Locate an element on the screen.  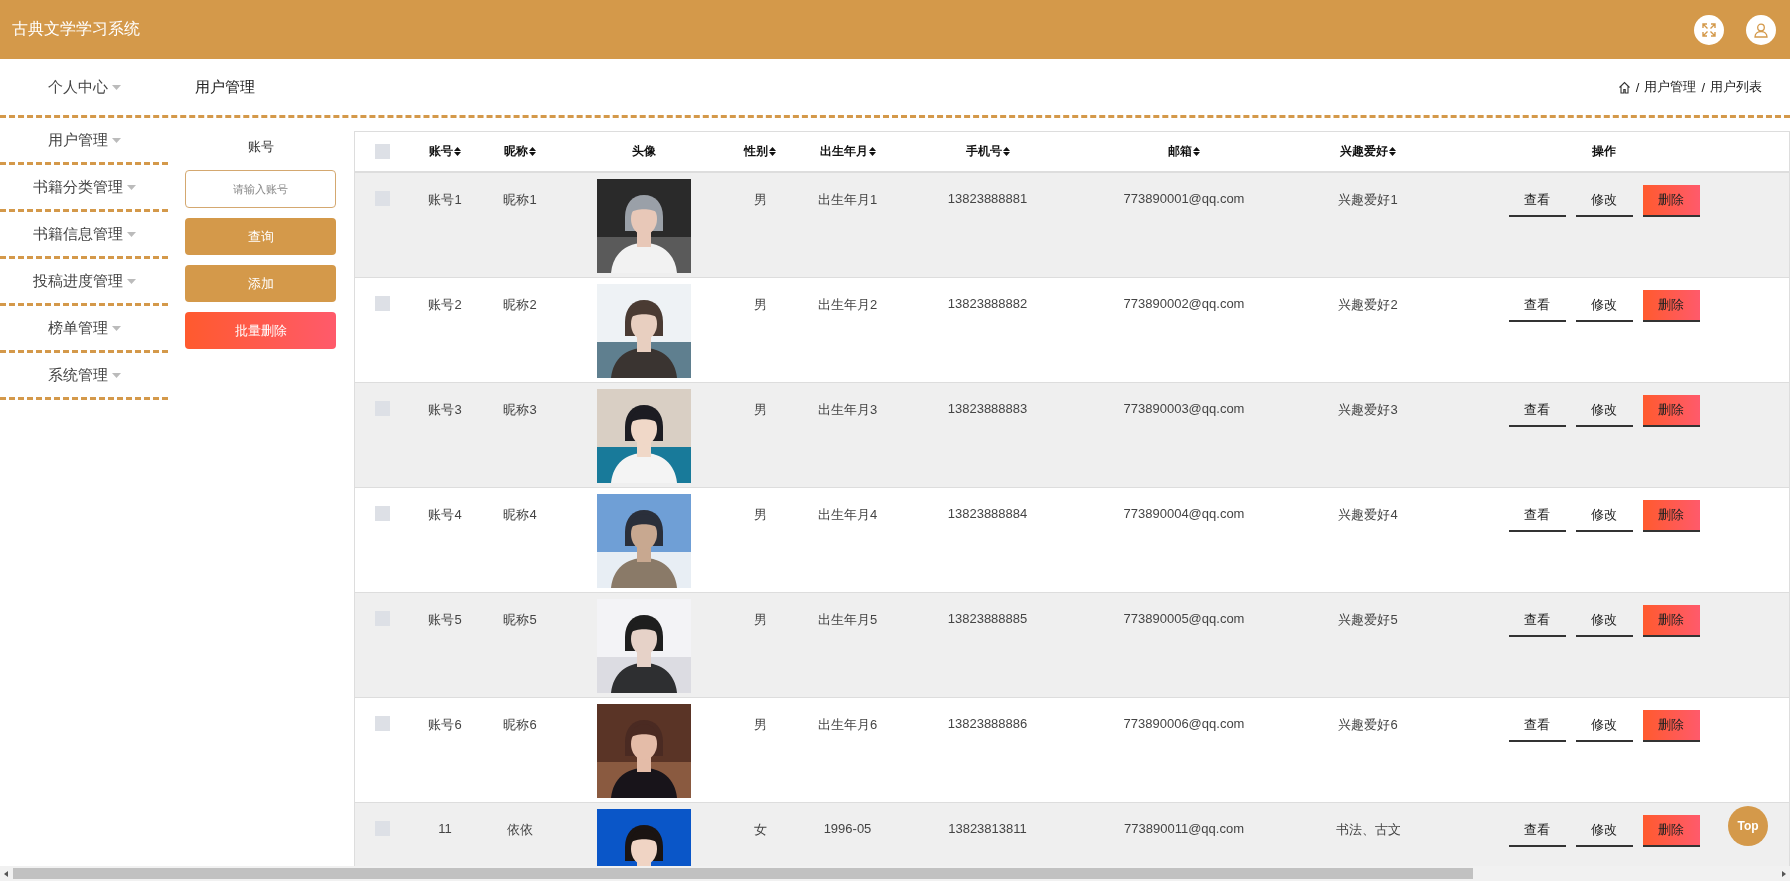
table-cell-text: 账号3 is located at coordinates (445, 410).